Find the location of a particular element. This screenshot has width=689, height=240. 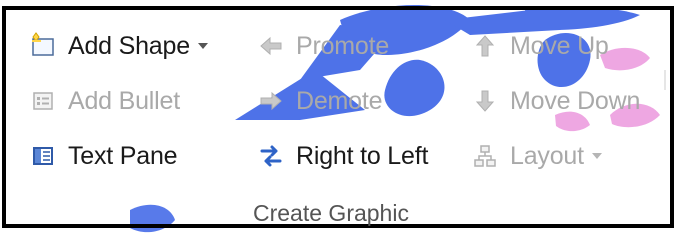

layout-button: Layout is located at coordinates (536, 156).